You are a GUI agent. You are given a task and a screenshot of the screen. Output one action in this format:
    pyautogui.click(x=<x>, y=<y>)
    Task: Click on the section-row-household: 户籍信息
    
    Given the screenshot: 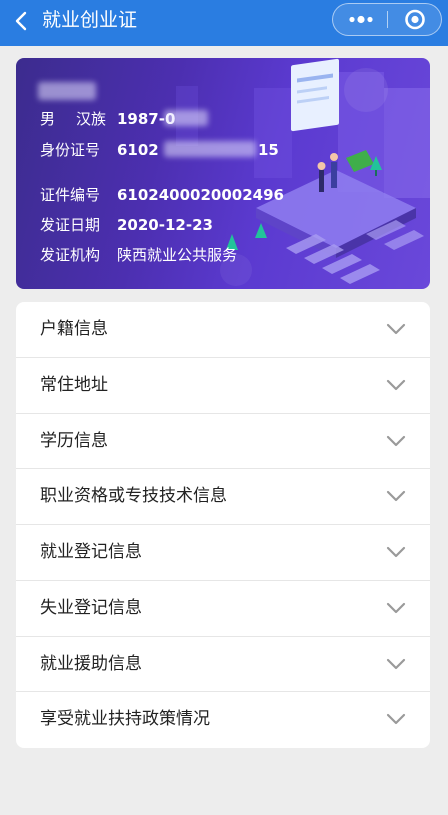 What is the action you would take?
    pyautogui.click(x=223, y=330)
    